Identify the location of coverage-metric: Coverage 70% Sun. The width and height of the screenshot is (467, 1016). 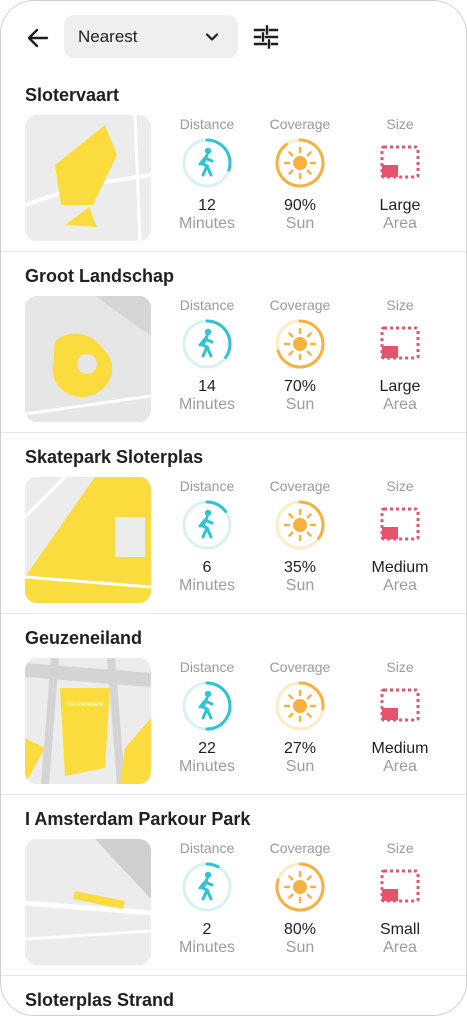
(300, 355).